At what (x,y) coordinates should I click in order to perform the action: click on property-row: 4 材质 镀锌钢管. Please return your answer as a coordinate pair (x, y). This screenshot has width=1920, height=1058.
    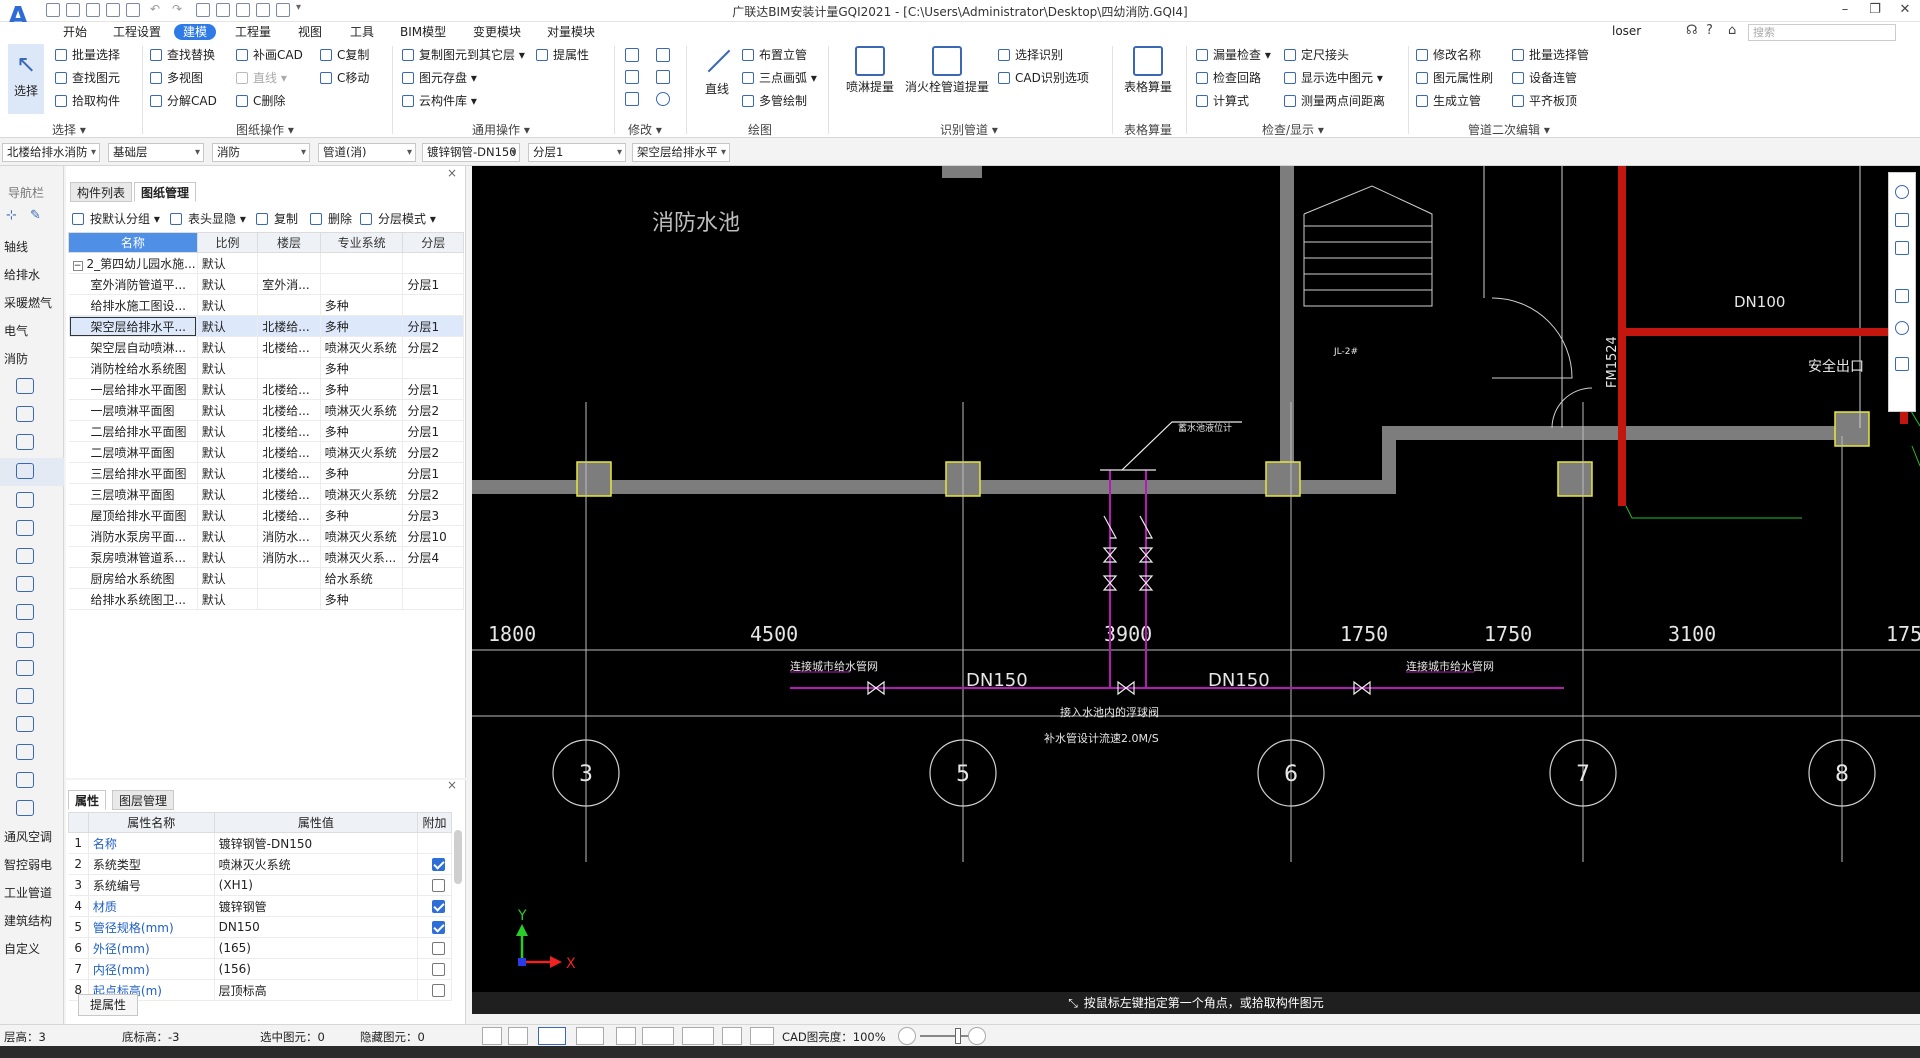
    Looking at the image, I should click on (260, 906).